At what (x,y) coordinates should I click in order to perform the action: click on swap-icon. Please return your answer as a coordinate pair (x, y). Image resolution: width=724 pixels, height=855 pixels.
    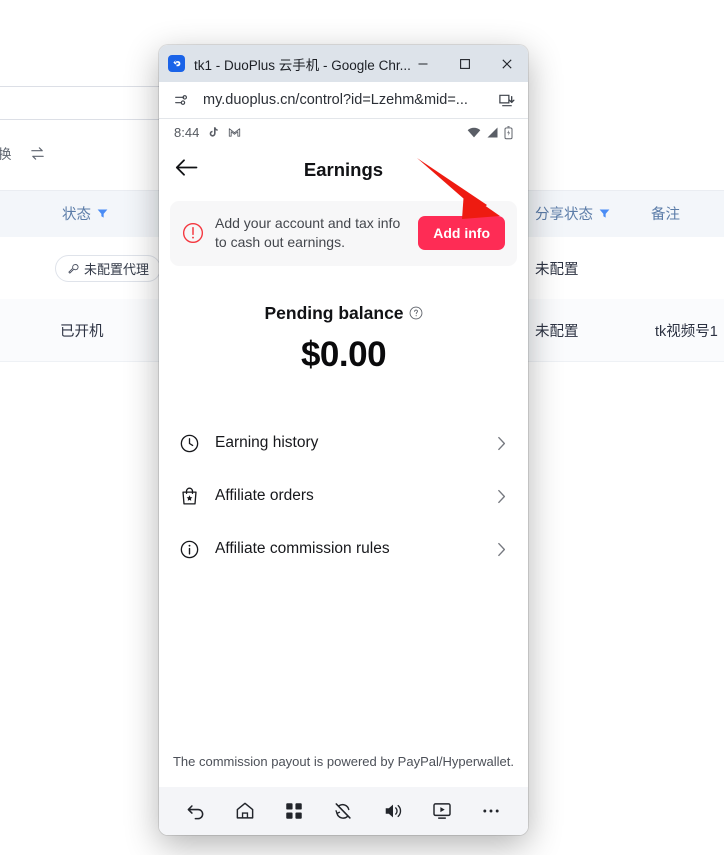
    Looking at the image, I should click on (37, 153).